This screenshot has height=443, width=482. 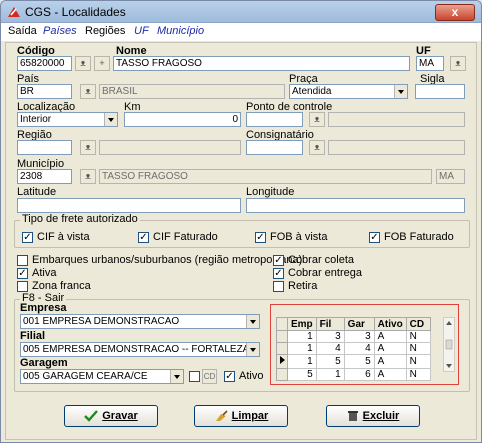 I want to click on uf-input: MA, so click(x=430, y=63).